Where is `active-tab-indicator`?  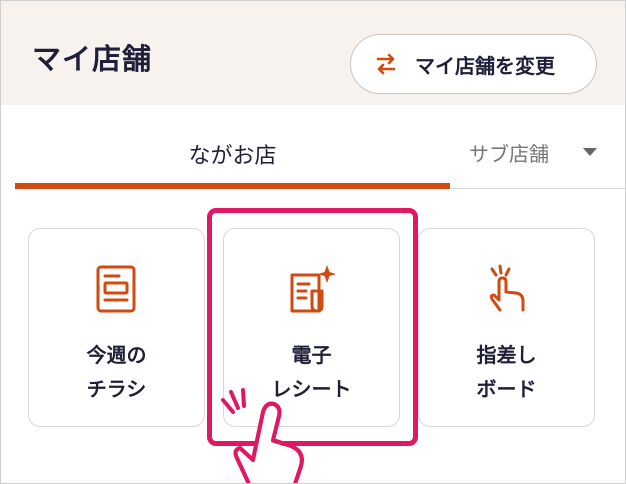
active-tab-indicator is located at coordinates (232, 186).